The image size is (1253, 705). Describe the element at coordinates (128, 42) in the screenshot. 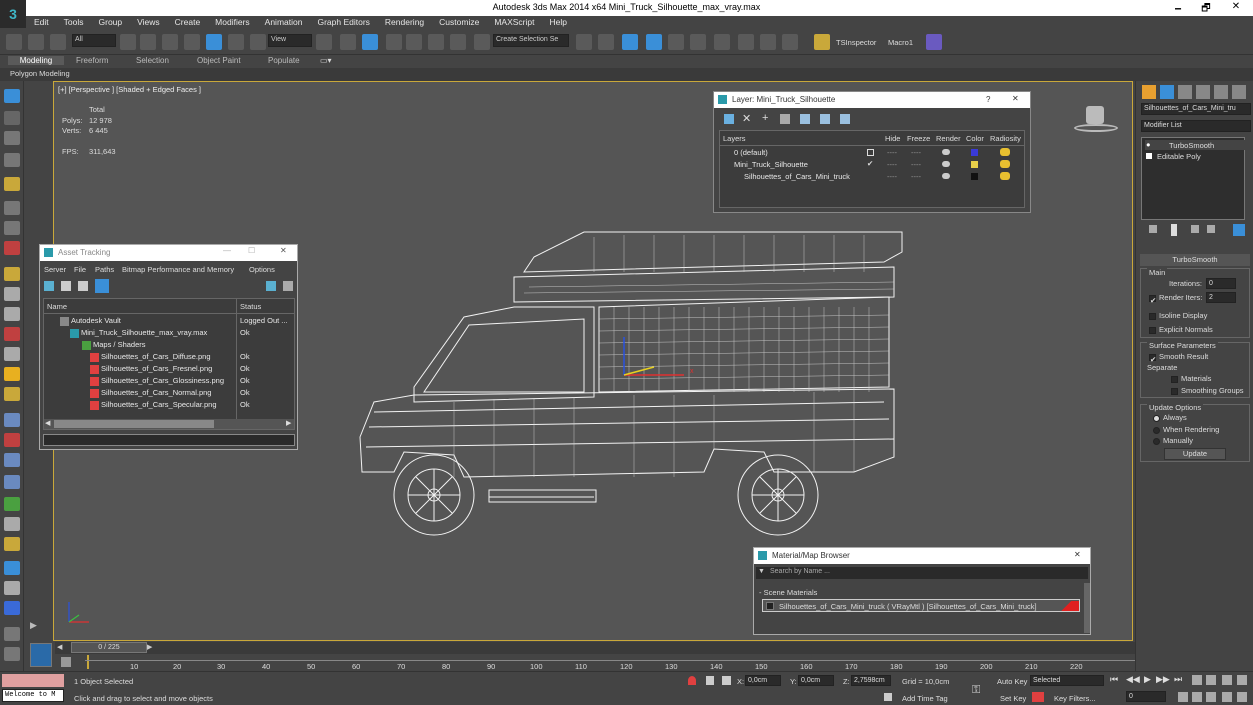

I see `select-object-icon` at that location.